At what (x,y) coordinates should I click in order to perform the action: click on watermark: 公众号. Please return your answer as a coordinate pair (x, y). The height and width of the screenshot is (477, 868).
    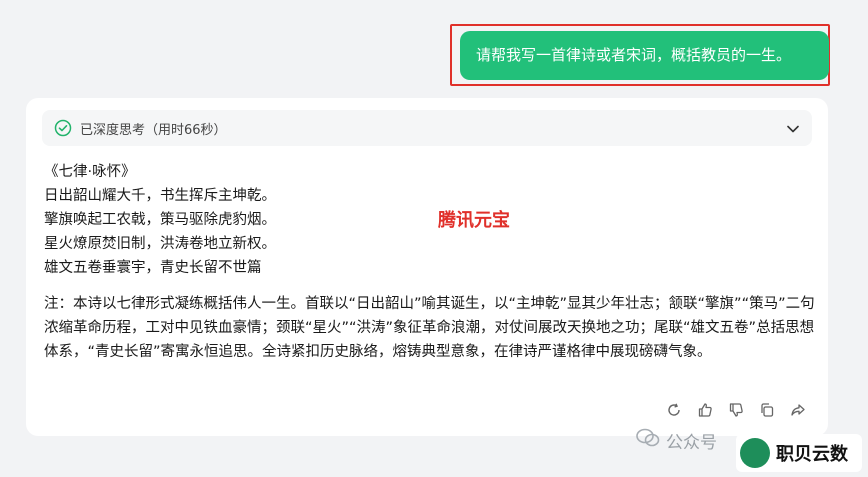
    Looking at the image, I should click on (676, 440).